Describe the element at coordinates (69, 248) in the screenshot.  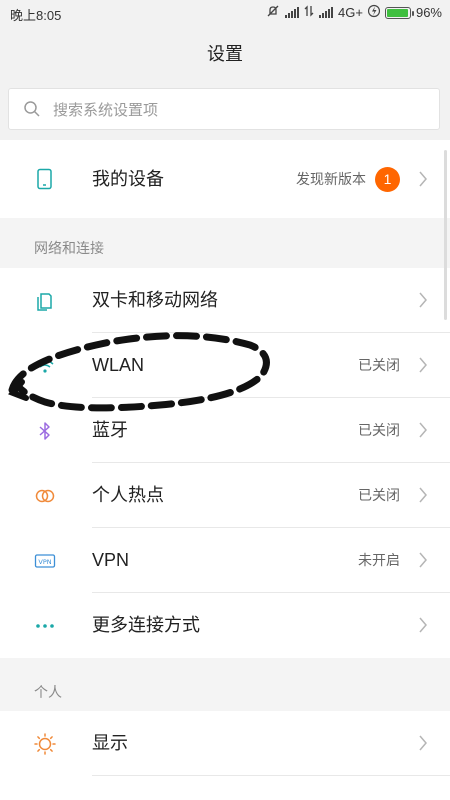
I see `section-title-network: 网络和连接` at that location.